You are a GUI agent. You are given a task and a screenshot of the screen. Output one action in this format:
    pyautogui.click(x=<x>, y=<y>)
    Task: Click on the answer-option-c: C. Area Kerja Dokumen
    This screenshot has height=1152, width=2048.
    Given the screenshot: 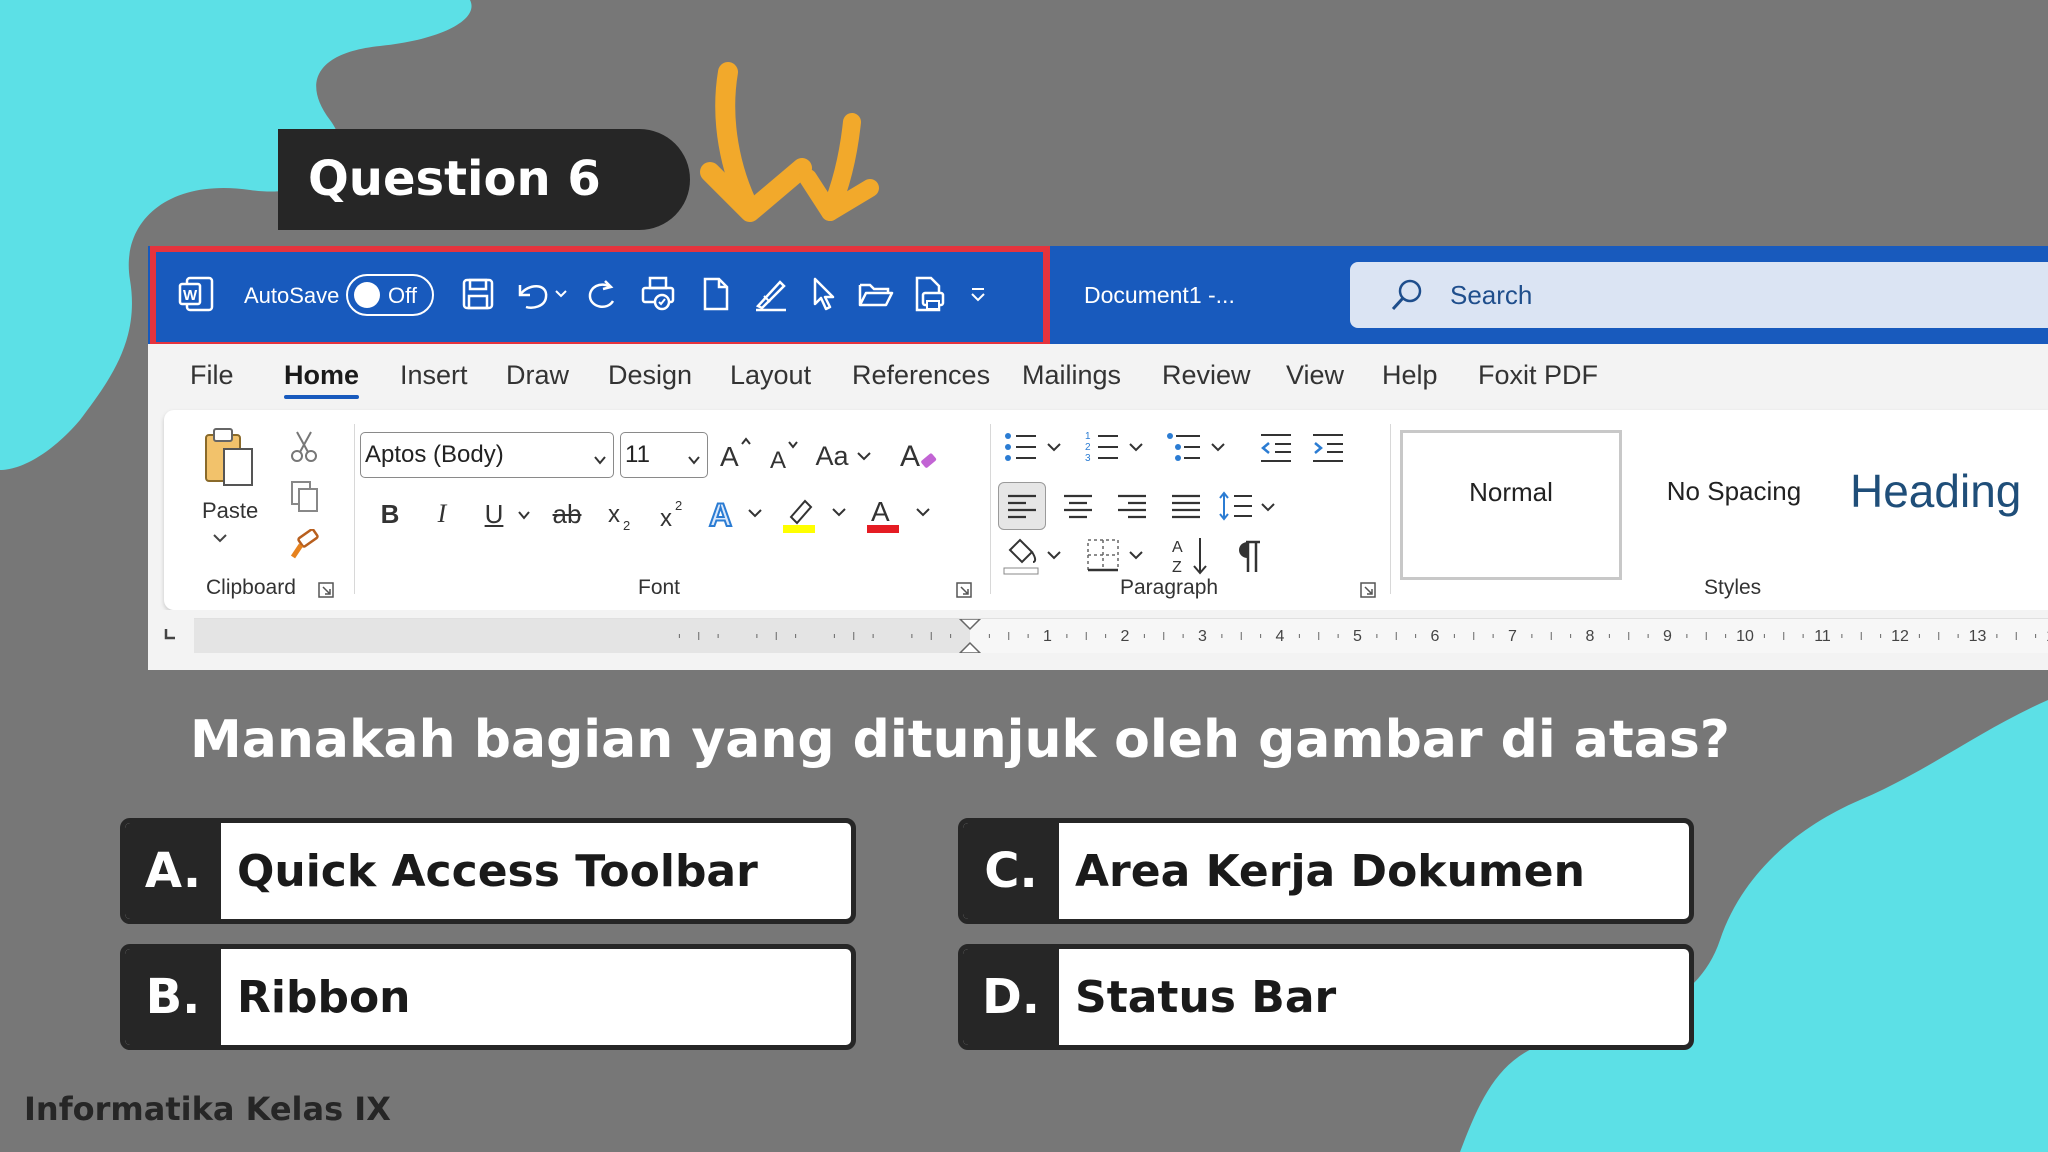 What is the action you would take?
    pyautogui.click(x=1326, y=871)
    